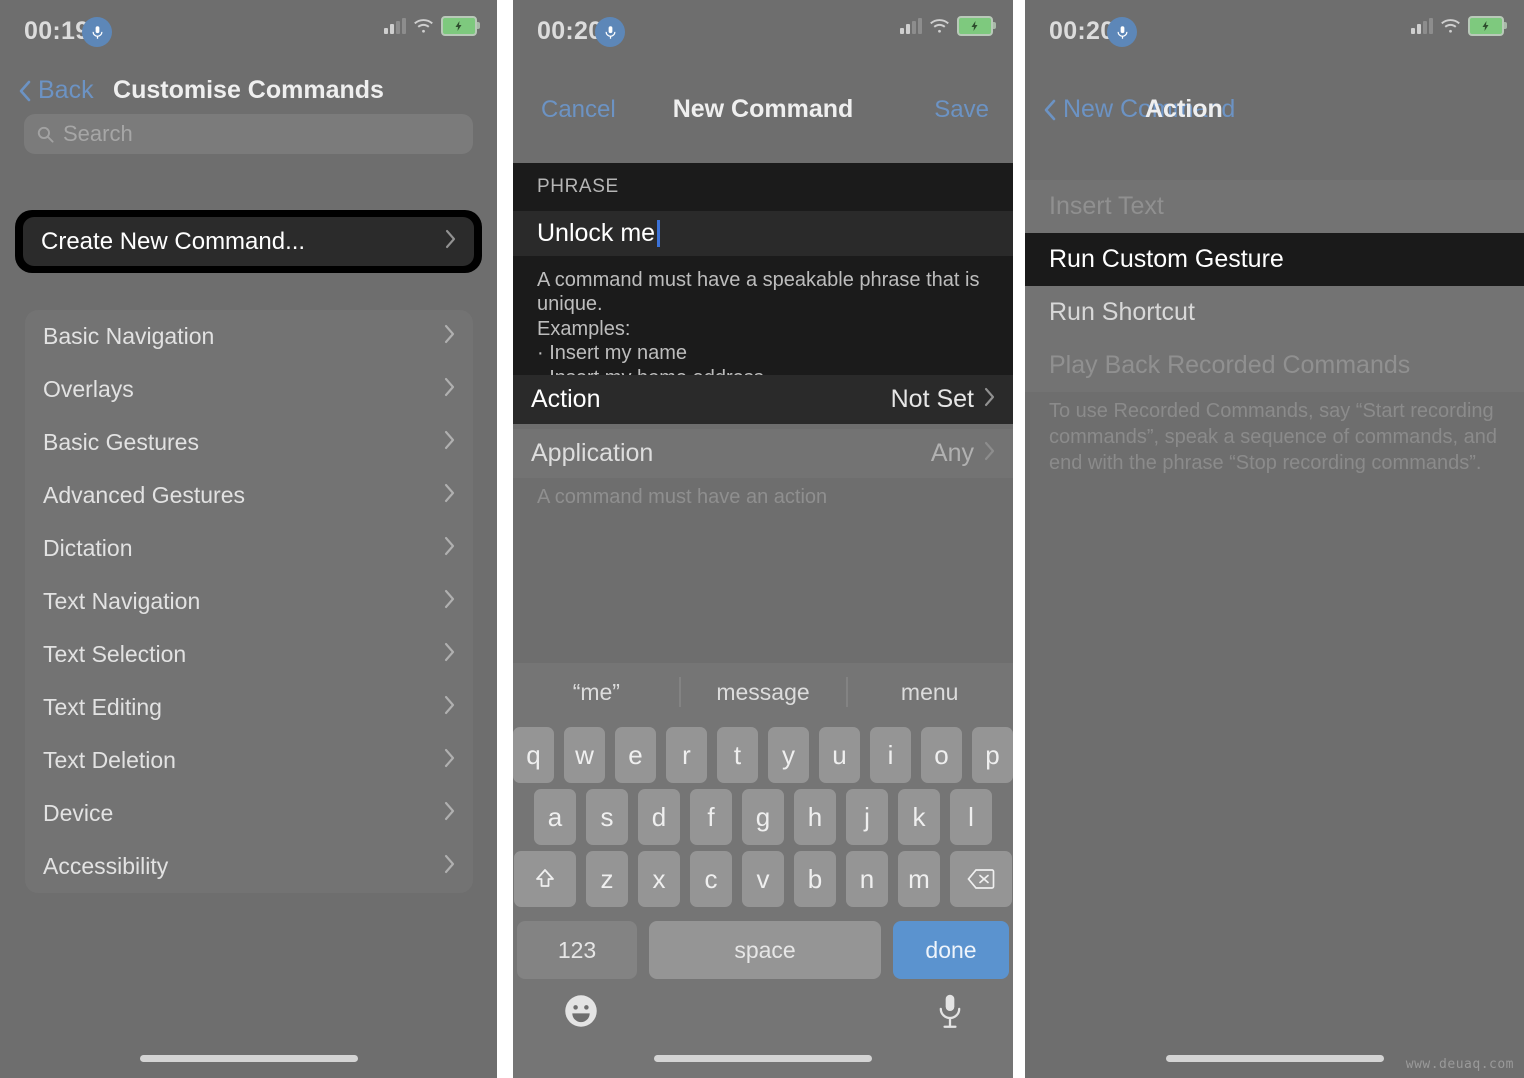  I want to click on status-bar-clock: 00:19, so click(57, 31).